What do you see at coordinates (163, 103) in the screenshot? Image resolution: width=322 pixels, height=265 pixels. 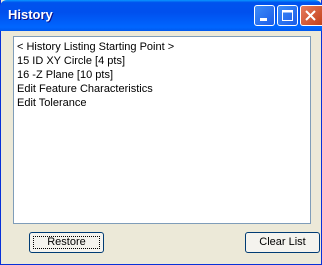 I see `list-item: Edit Tolerance` at bounding box center [163, 103].